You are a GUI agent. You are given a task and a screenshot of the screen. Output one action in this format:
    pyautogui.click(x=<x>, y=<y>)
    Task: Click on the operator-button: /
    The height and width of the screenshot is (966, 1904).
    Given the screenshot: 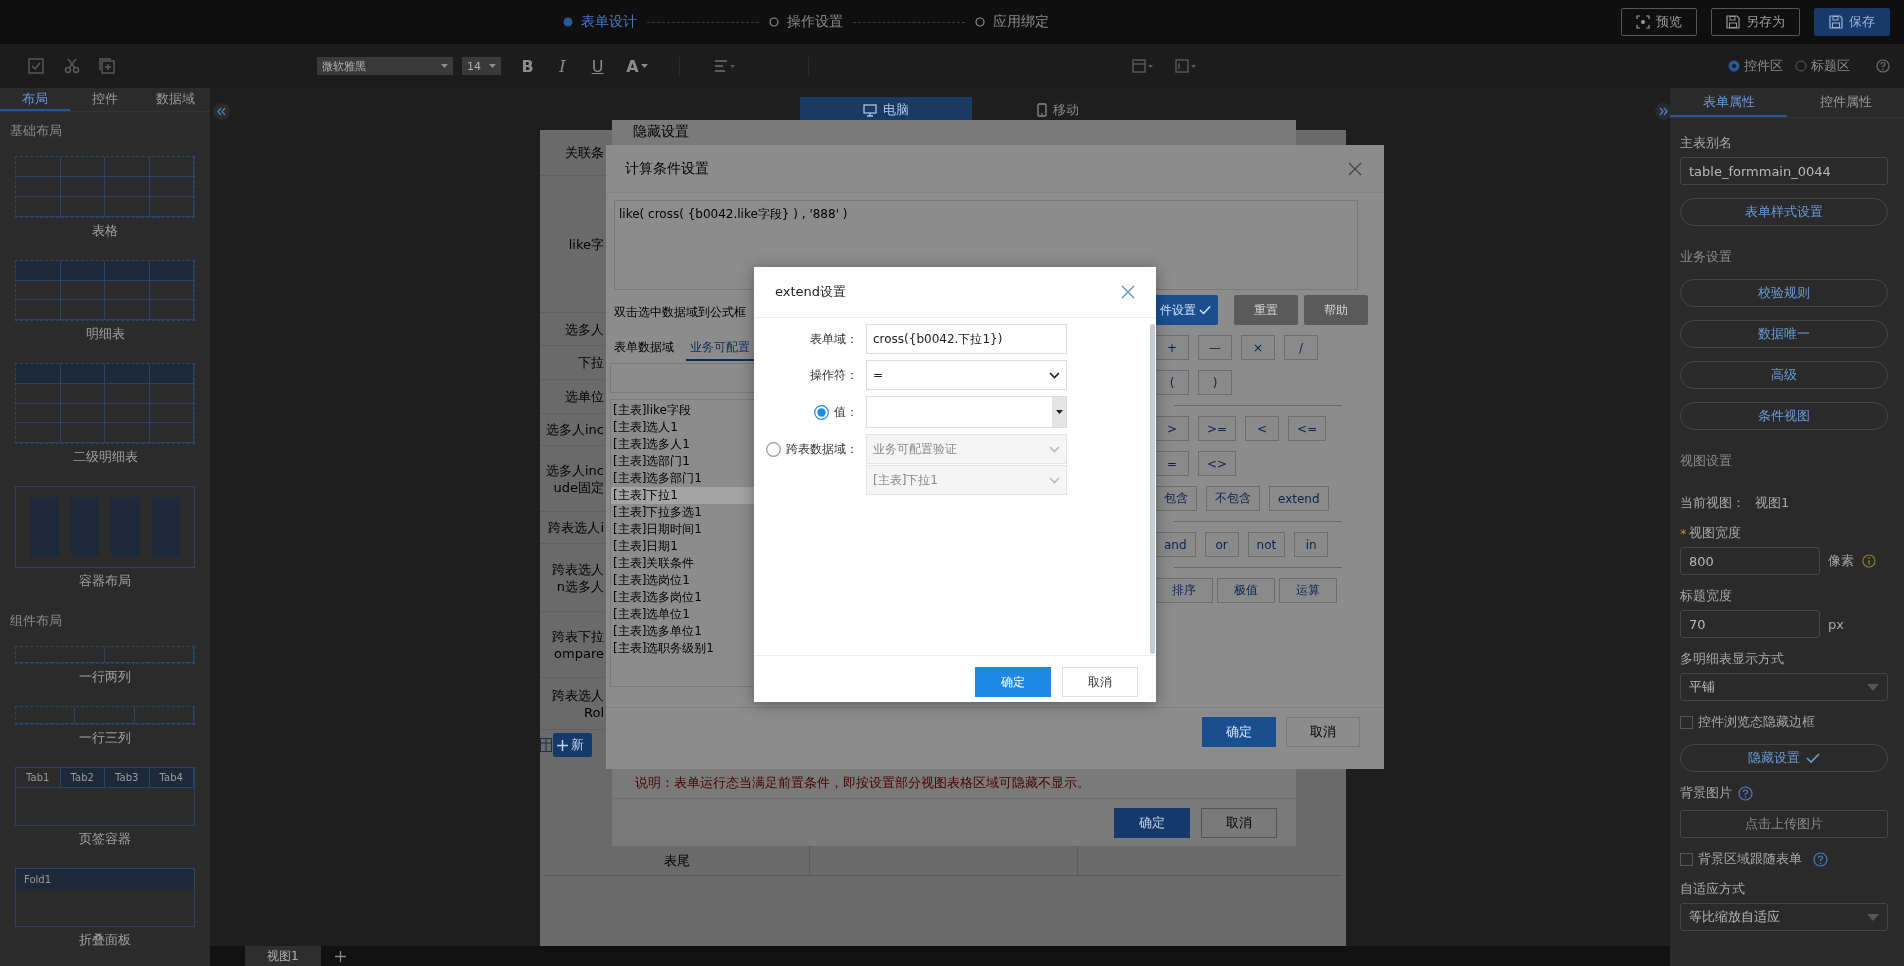 What is the action you would take?
    pyautogui.click(x=1301, y=347)
    